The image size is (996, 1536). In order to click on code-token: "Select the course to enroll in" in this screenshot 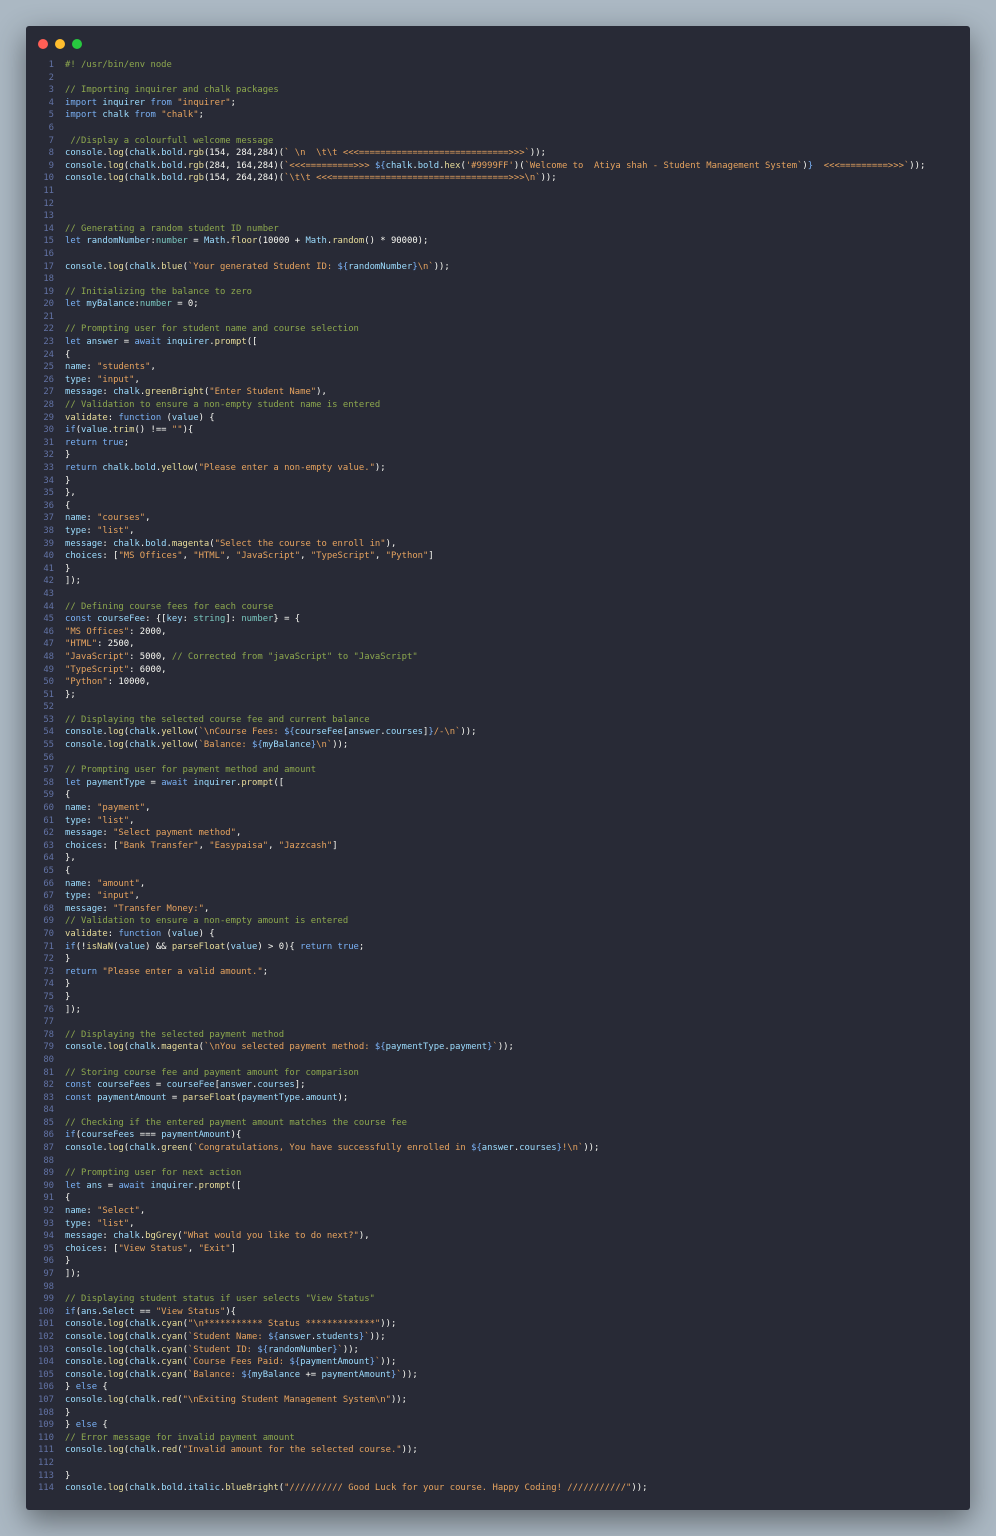, I will do `click(300, 543)`.